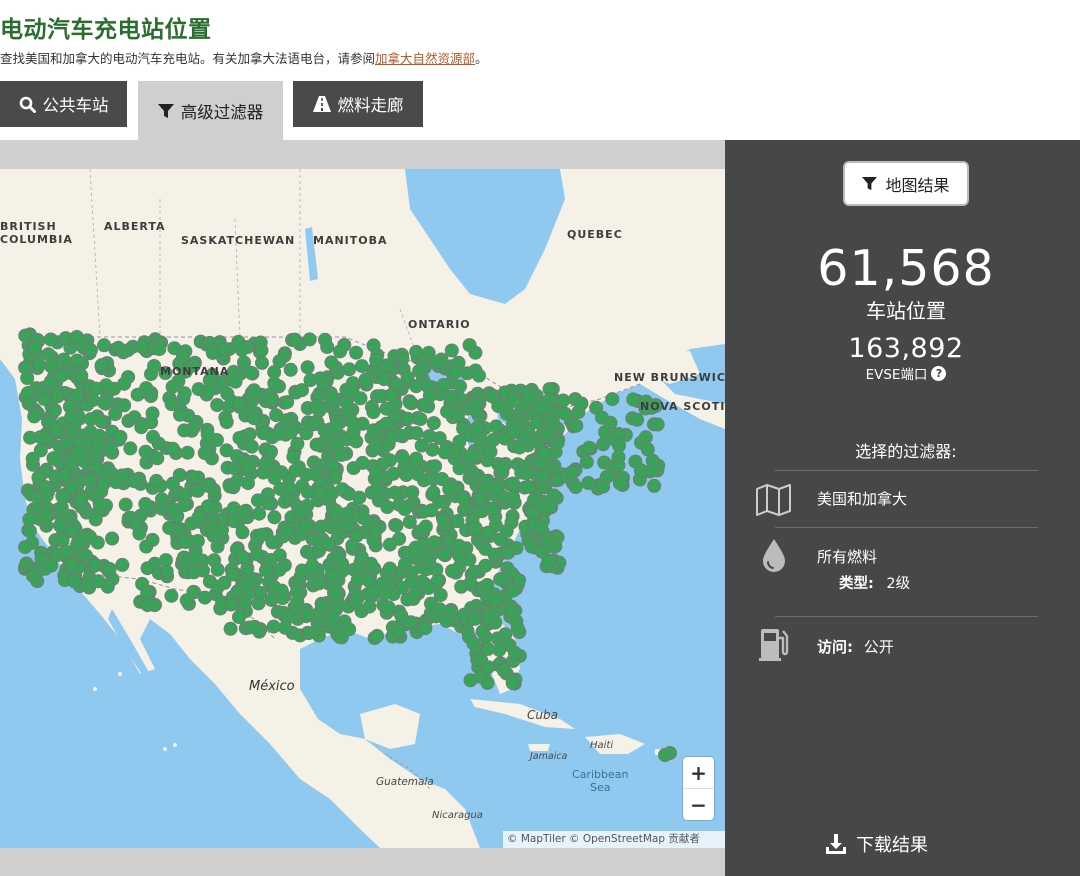  What do you see at coordinates (358, 104) in the screenshot?
I see `tab-fuel-corridors: 燃料走廊` at bounding box center [358, 104].